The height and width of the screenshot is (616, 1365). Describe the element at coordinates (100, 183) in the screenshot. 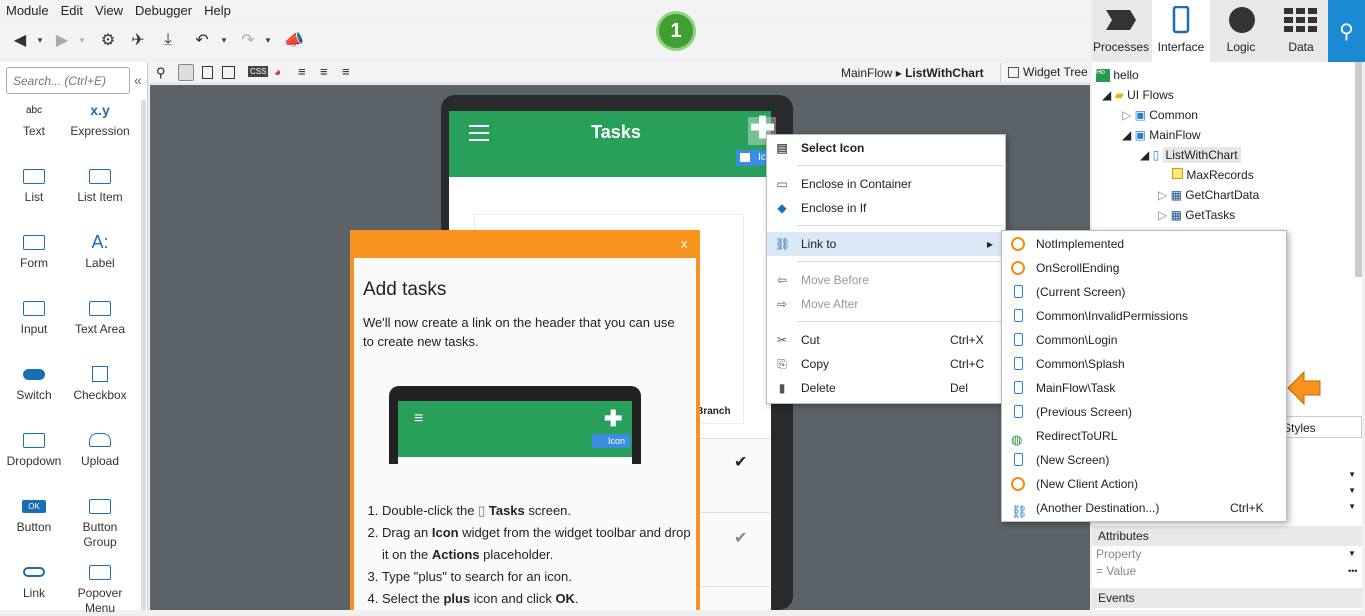

I see `widget-list-item: List Item` at that location.